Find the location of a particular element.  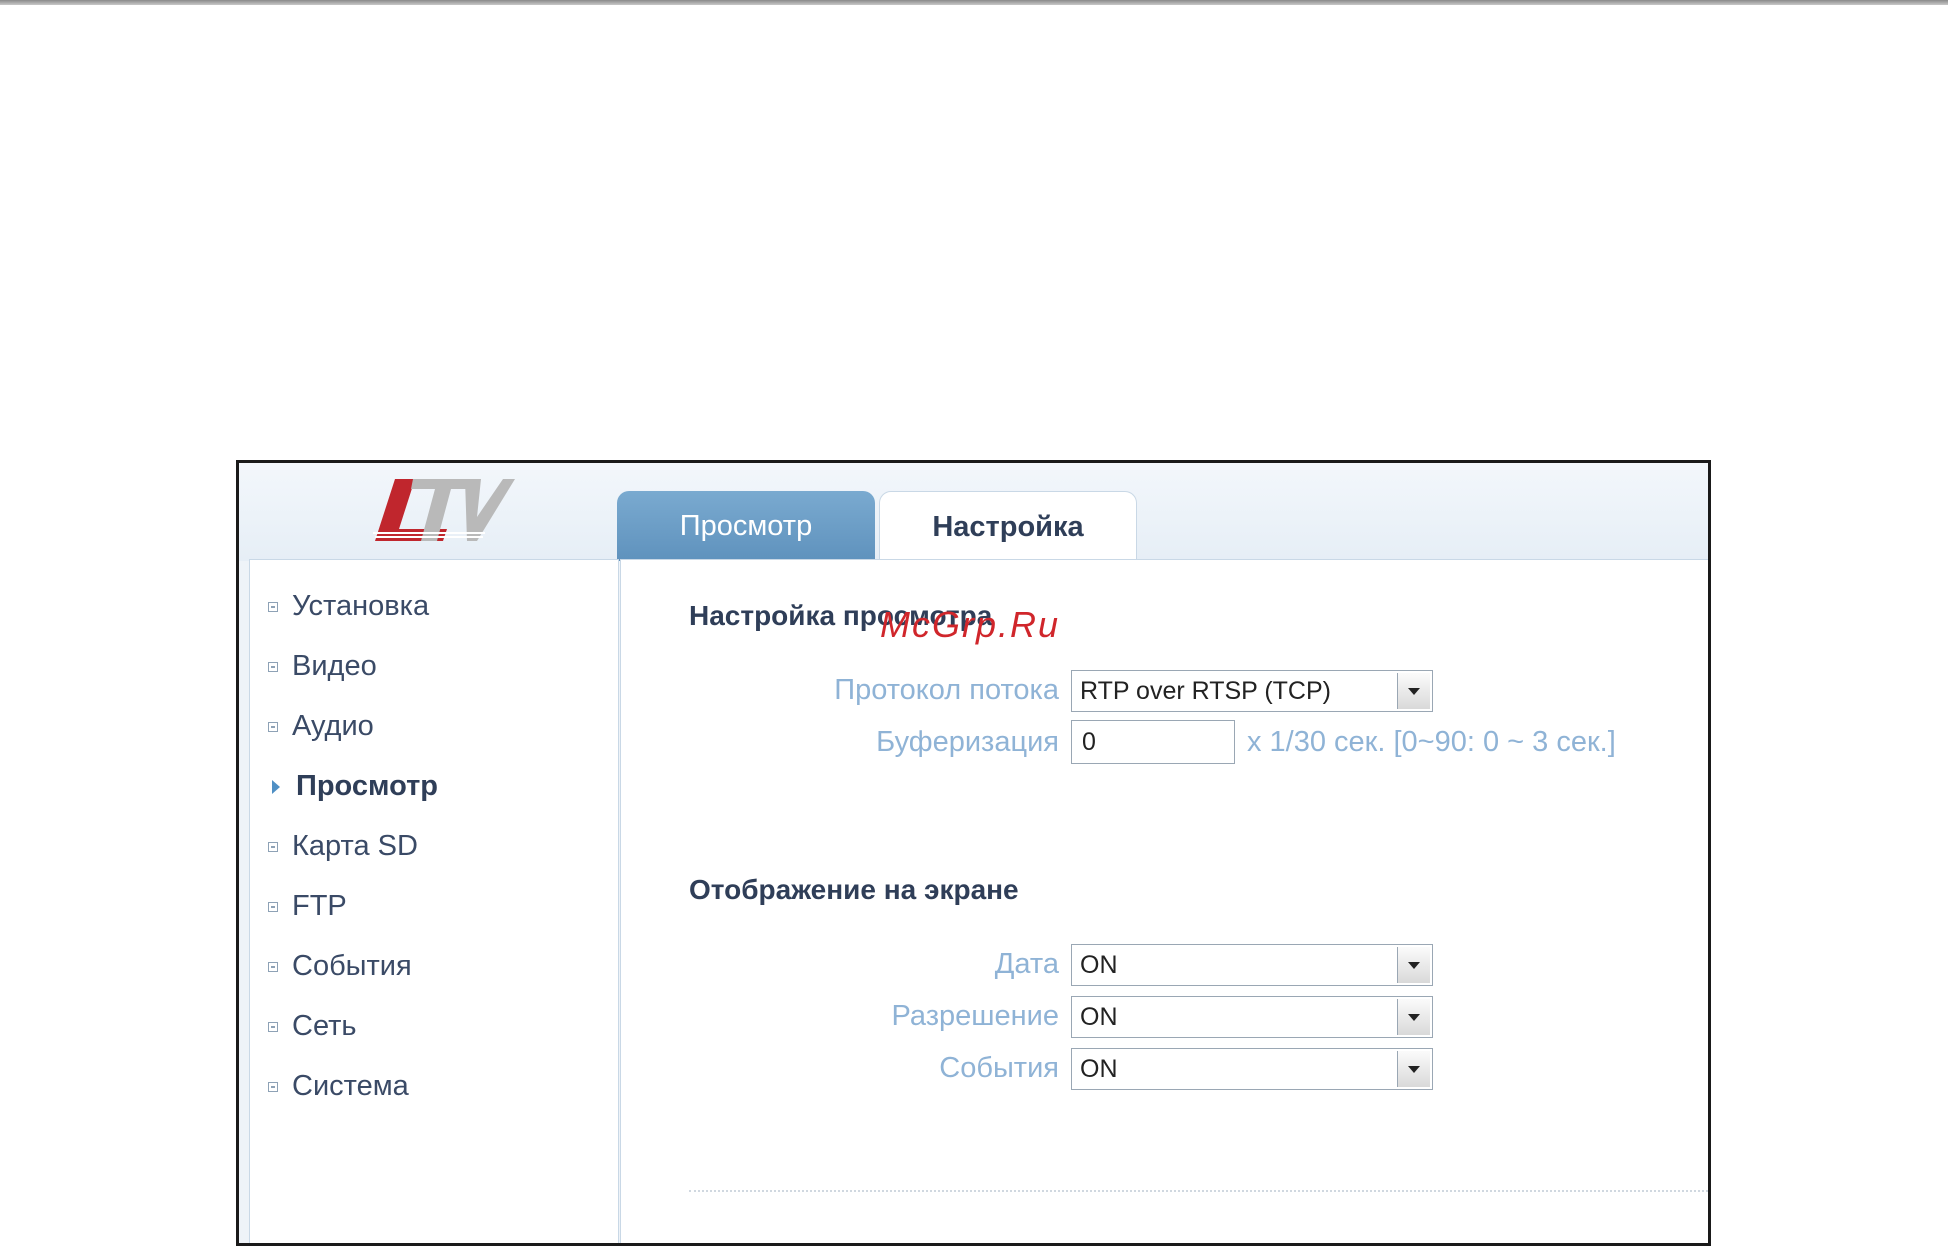

sidebar-item-label: Карта SD is located at coordinates (355, 846).